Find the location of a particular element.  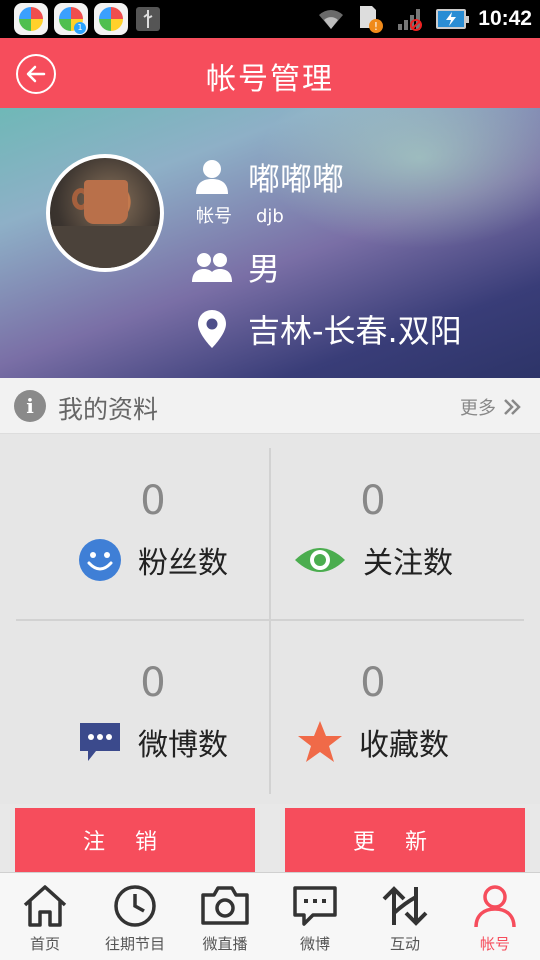

swap-arrows-icon is located at coordinates (405, 906).